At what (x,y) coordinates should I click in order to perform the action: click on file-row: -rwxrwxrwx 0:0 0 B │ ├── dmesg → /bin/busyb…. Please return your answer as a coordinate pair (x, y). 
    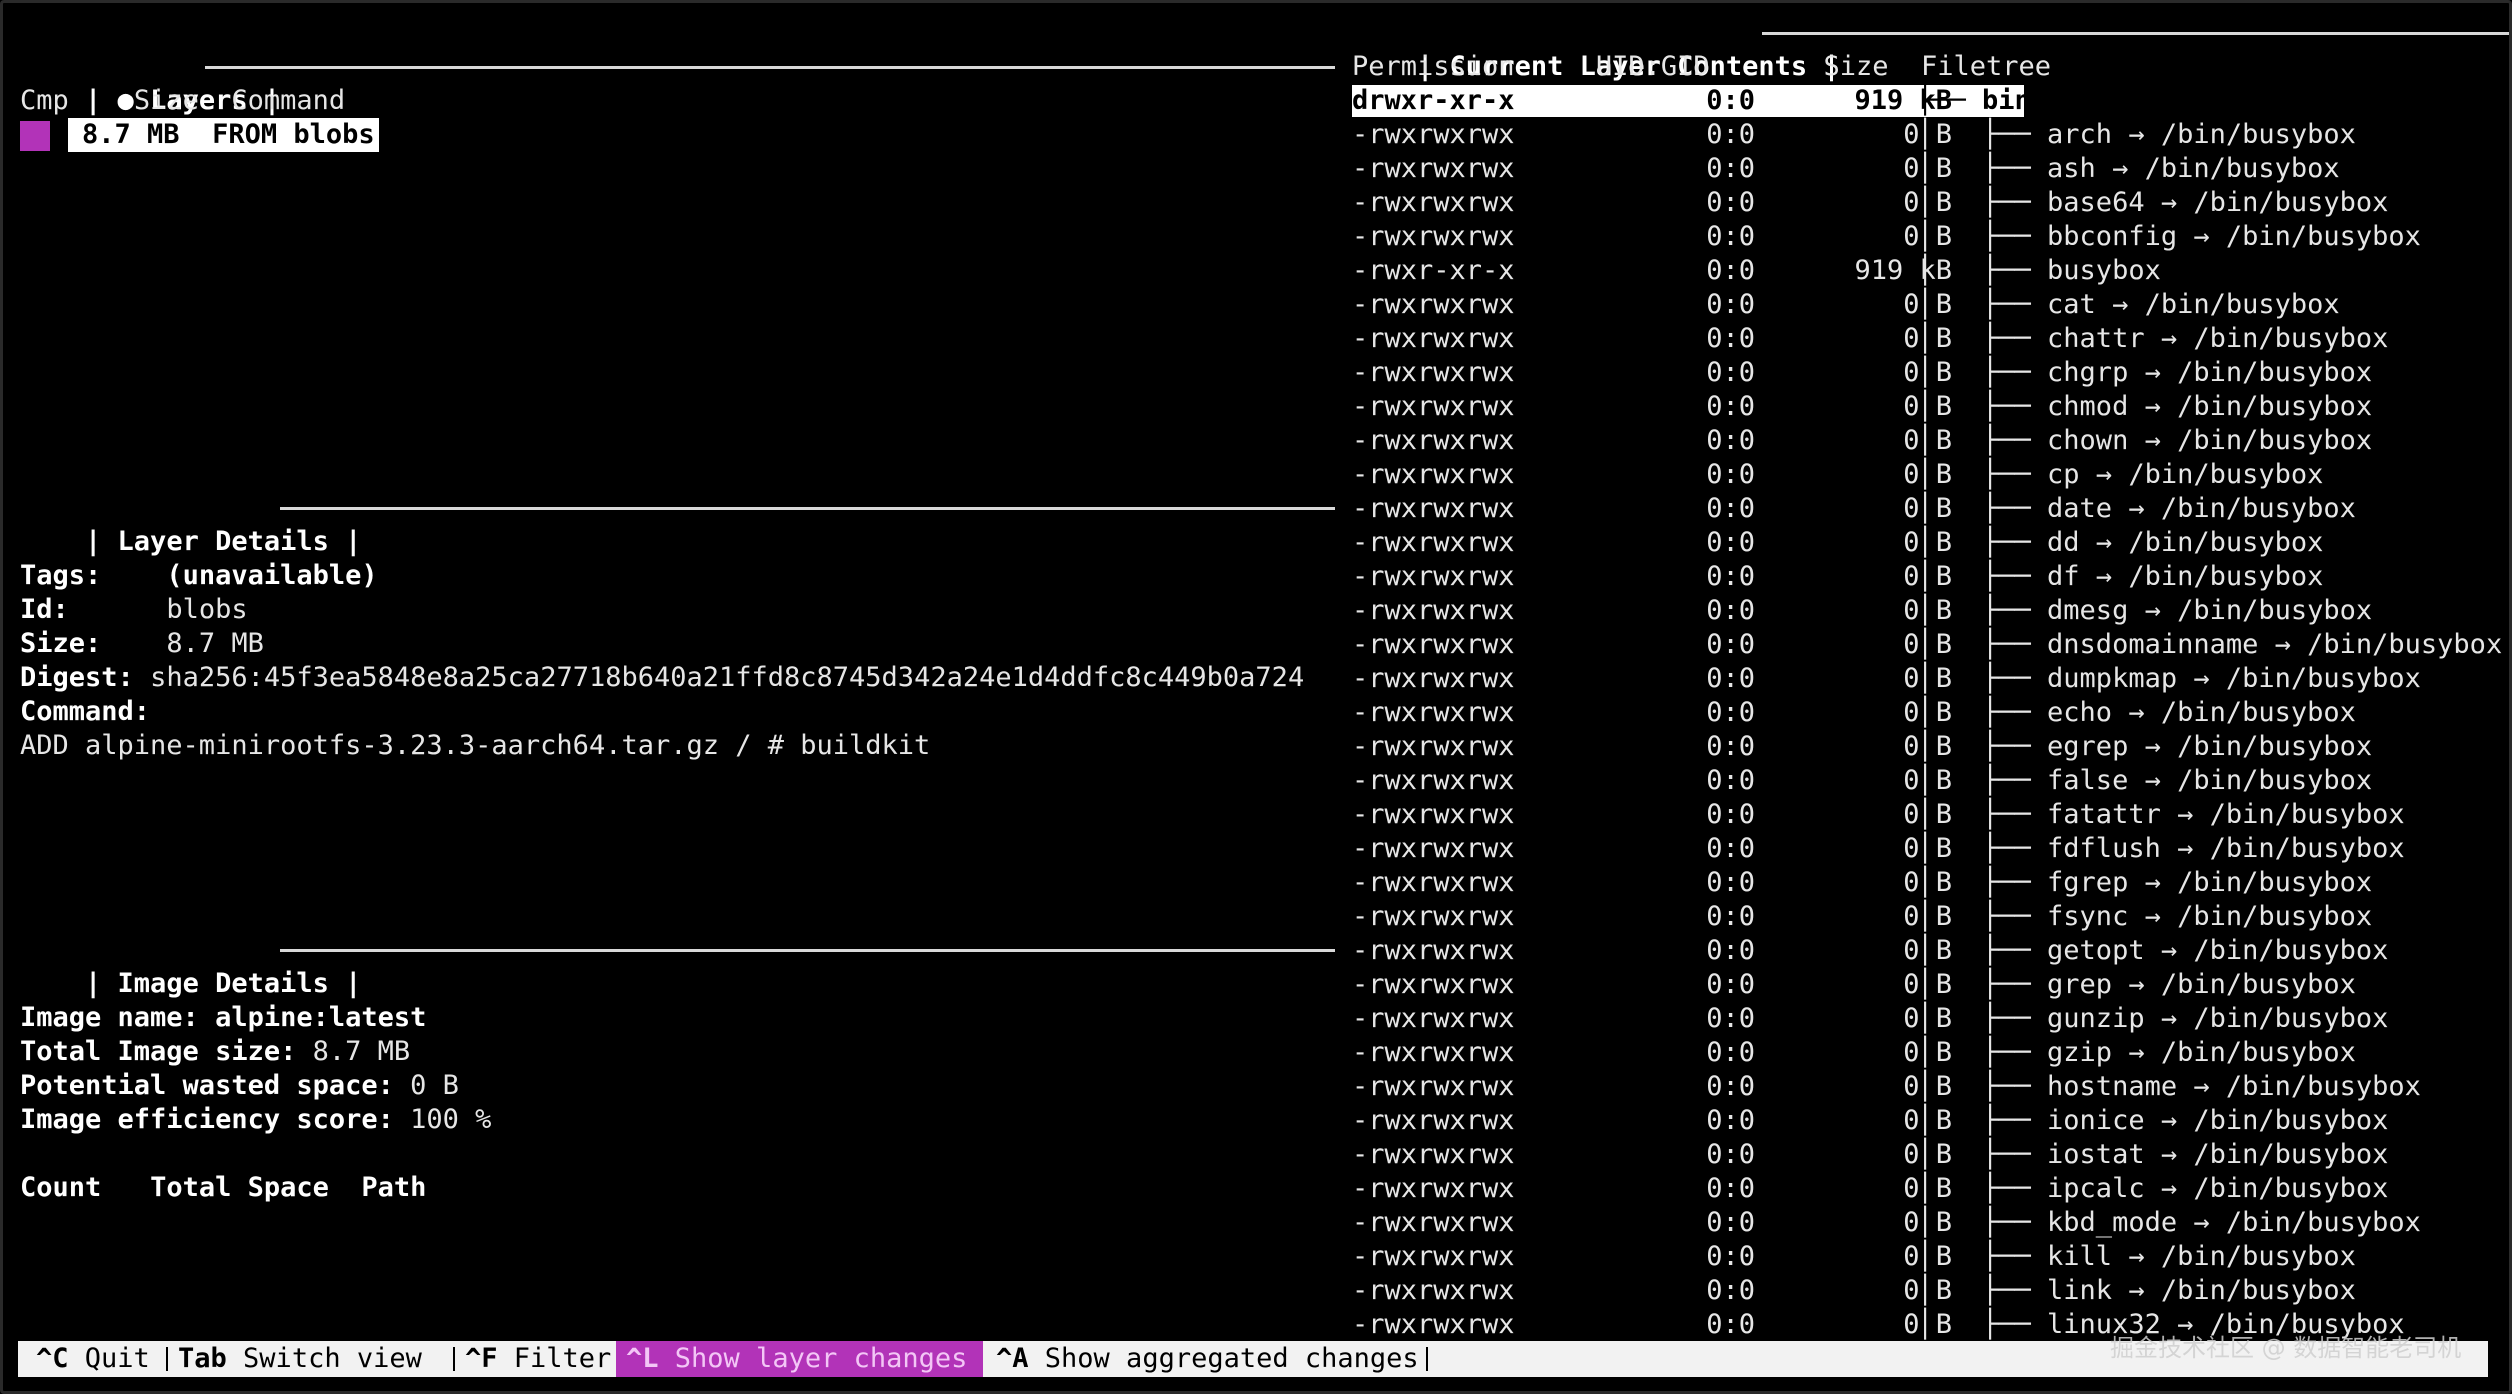
    Looking at the image, I should click on (1932, 611).